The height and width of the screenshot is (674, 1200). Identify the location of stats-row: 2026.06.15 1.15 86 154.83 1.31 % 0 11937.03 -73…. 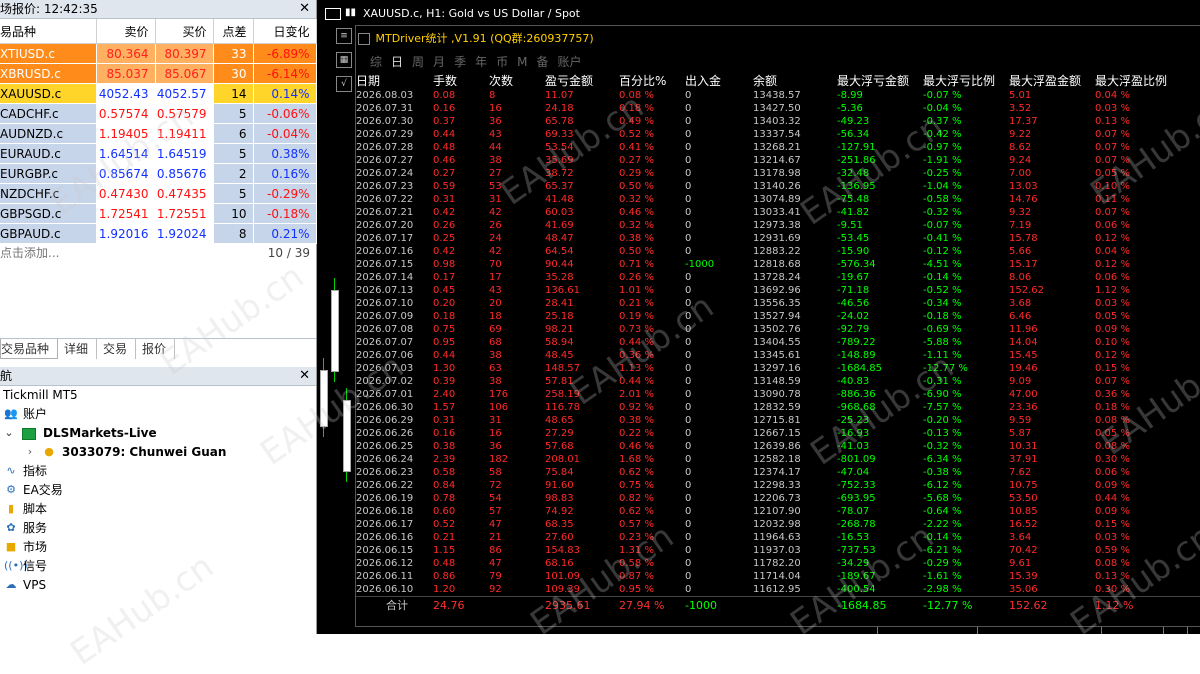
(778, 550).